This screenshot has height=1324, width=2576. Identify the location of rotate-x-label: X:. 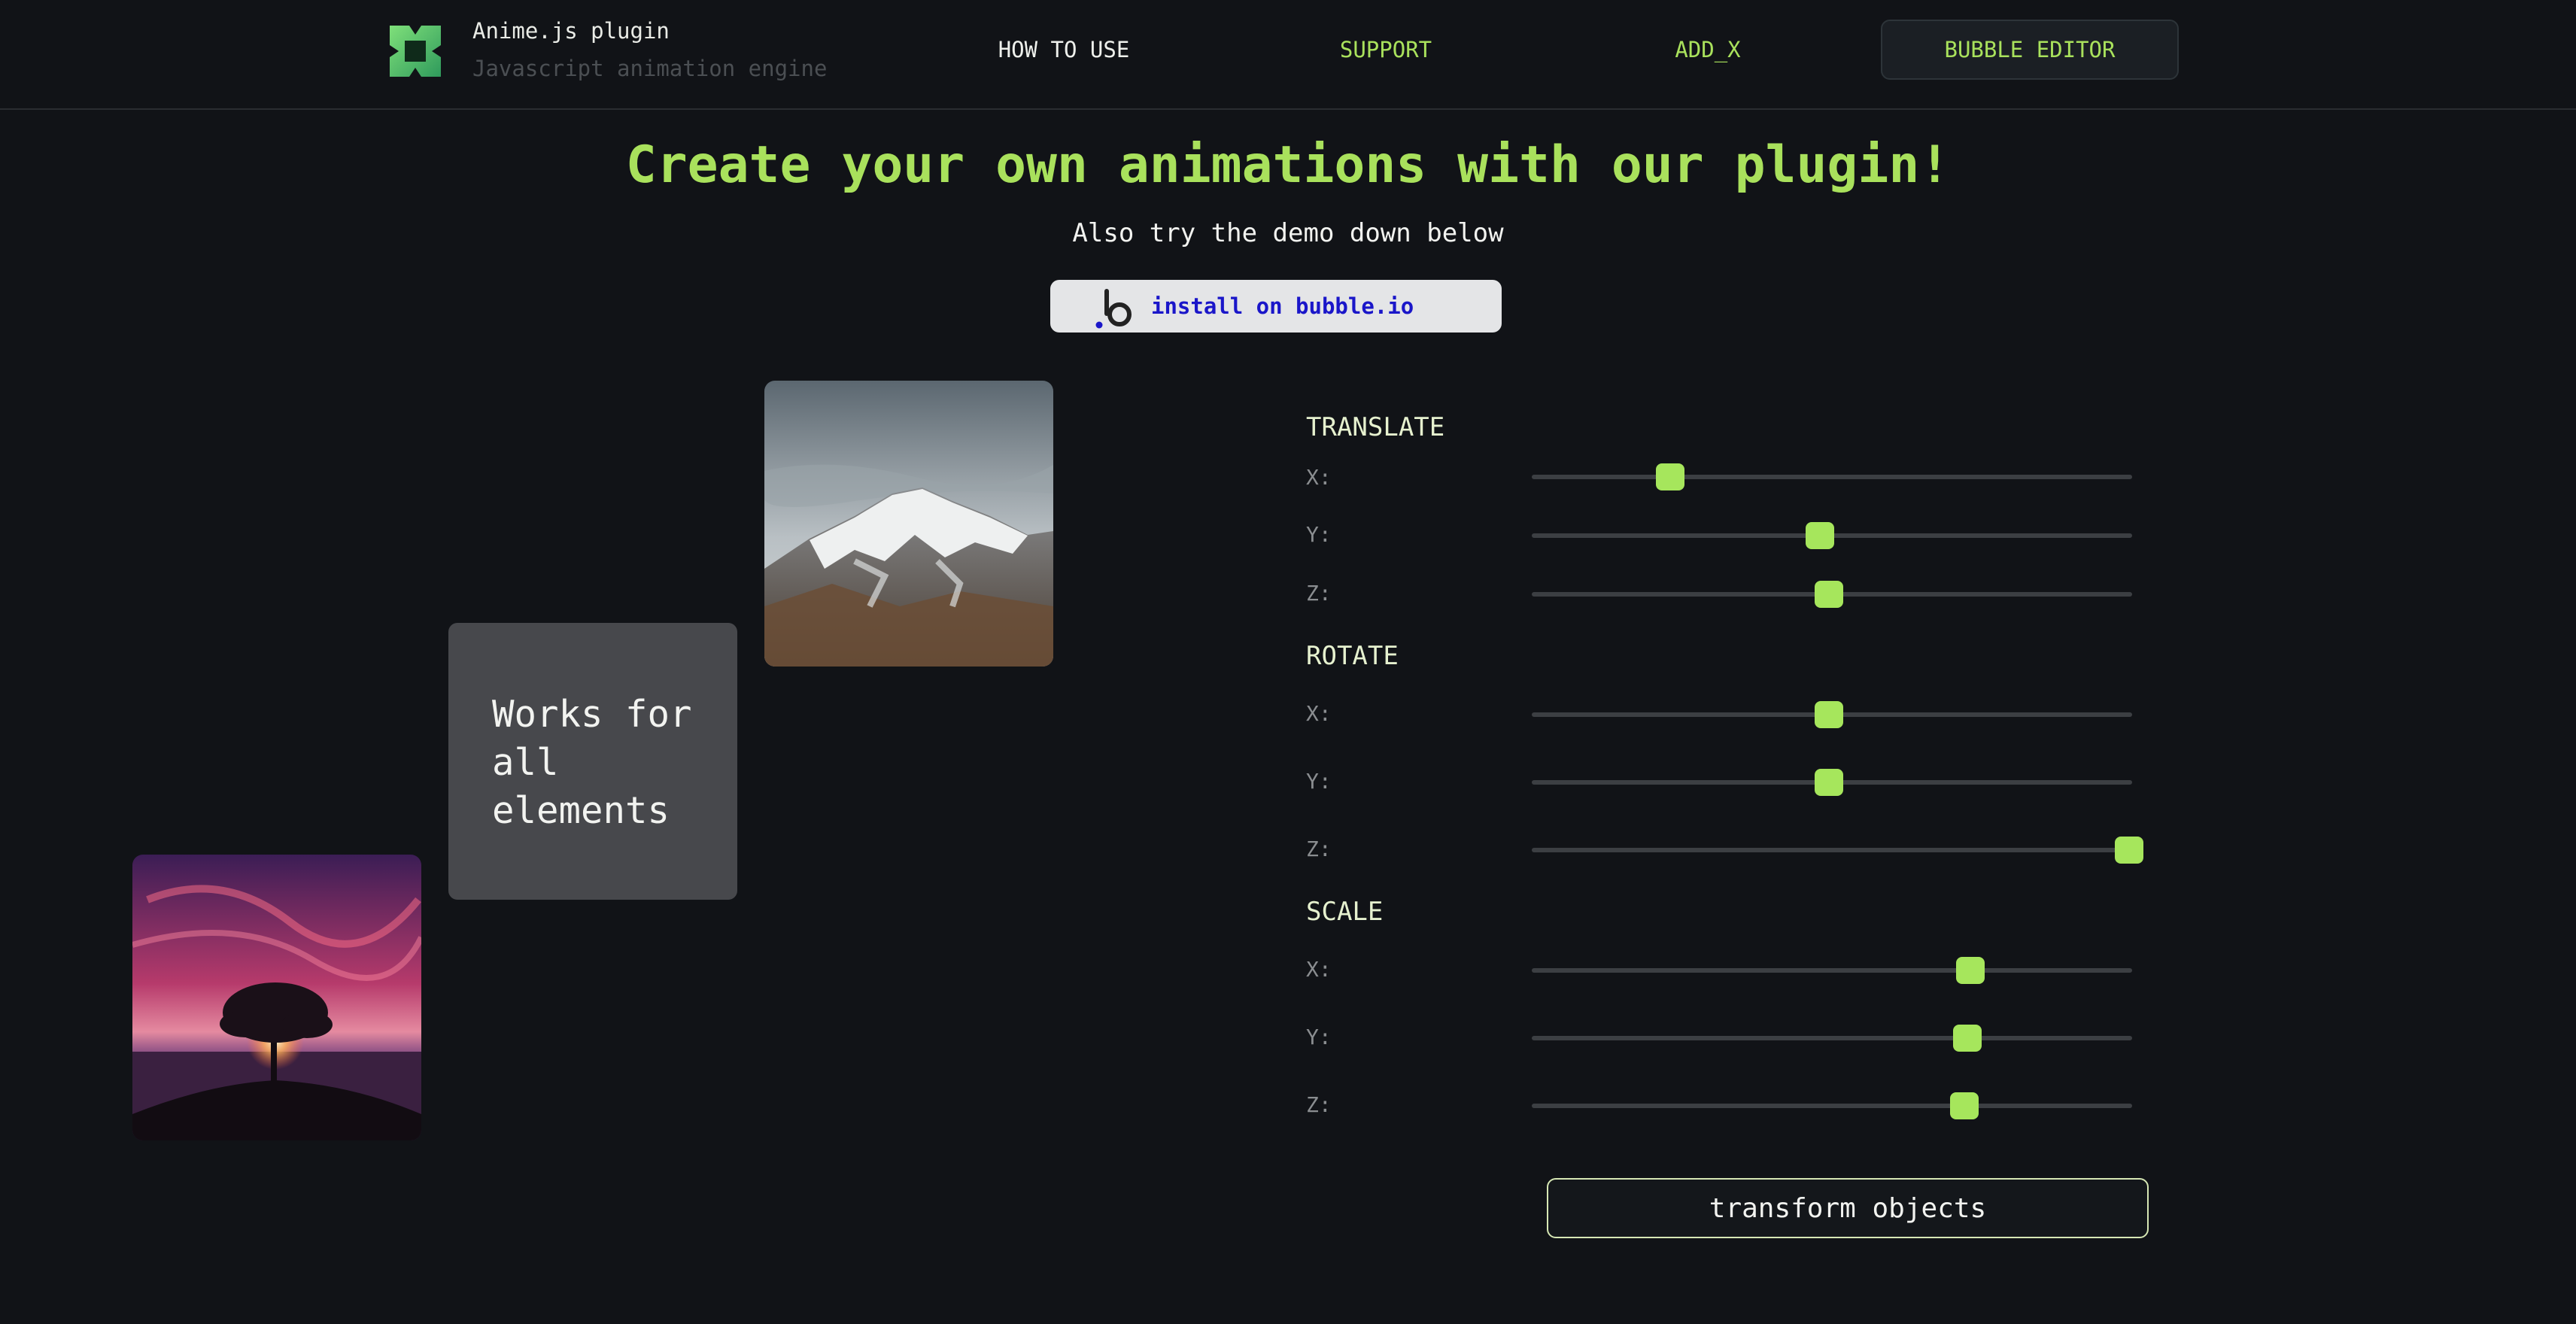
(1319, 713).